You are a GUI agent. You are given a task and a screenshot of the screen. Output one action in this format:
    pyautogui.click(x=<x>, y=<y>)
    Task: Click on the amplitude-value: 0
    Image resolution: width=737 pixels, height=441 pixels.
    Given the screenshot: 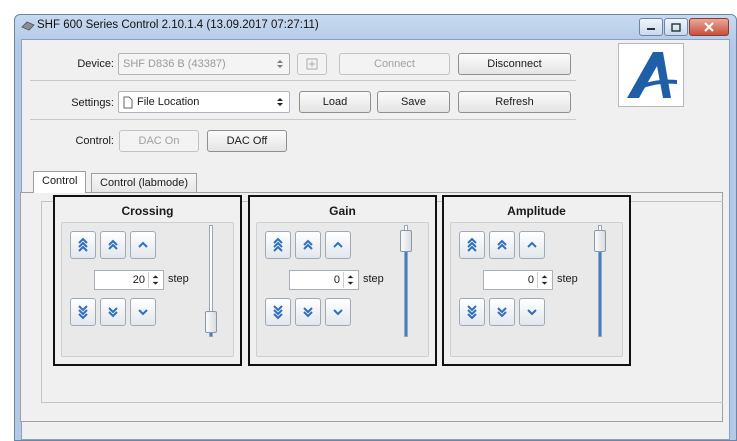 What is the action you would take?
    pyautogui.click(x=530, y=280)
    